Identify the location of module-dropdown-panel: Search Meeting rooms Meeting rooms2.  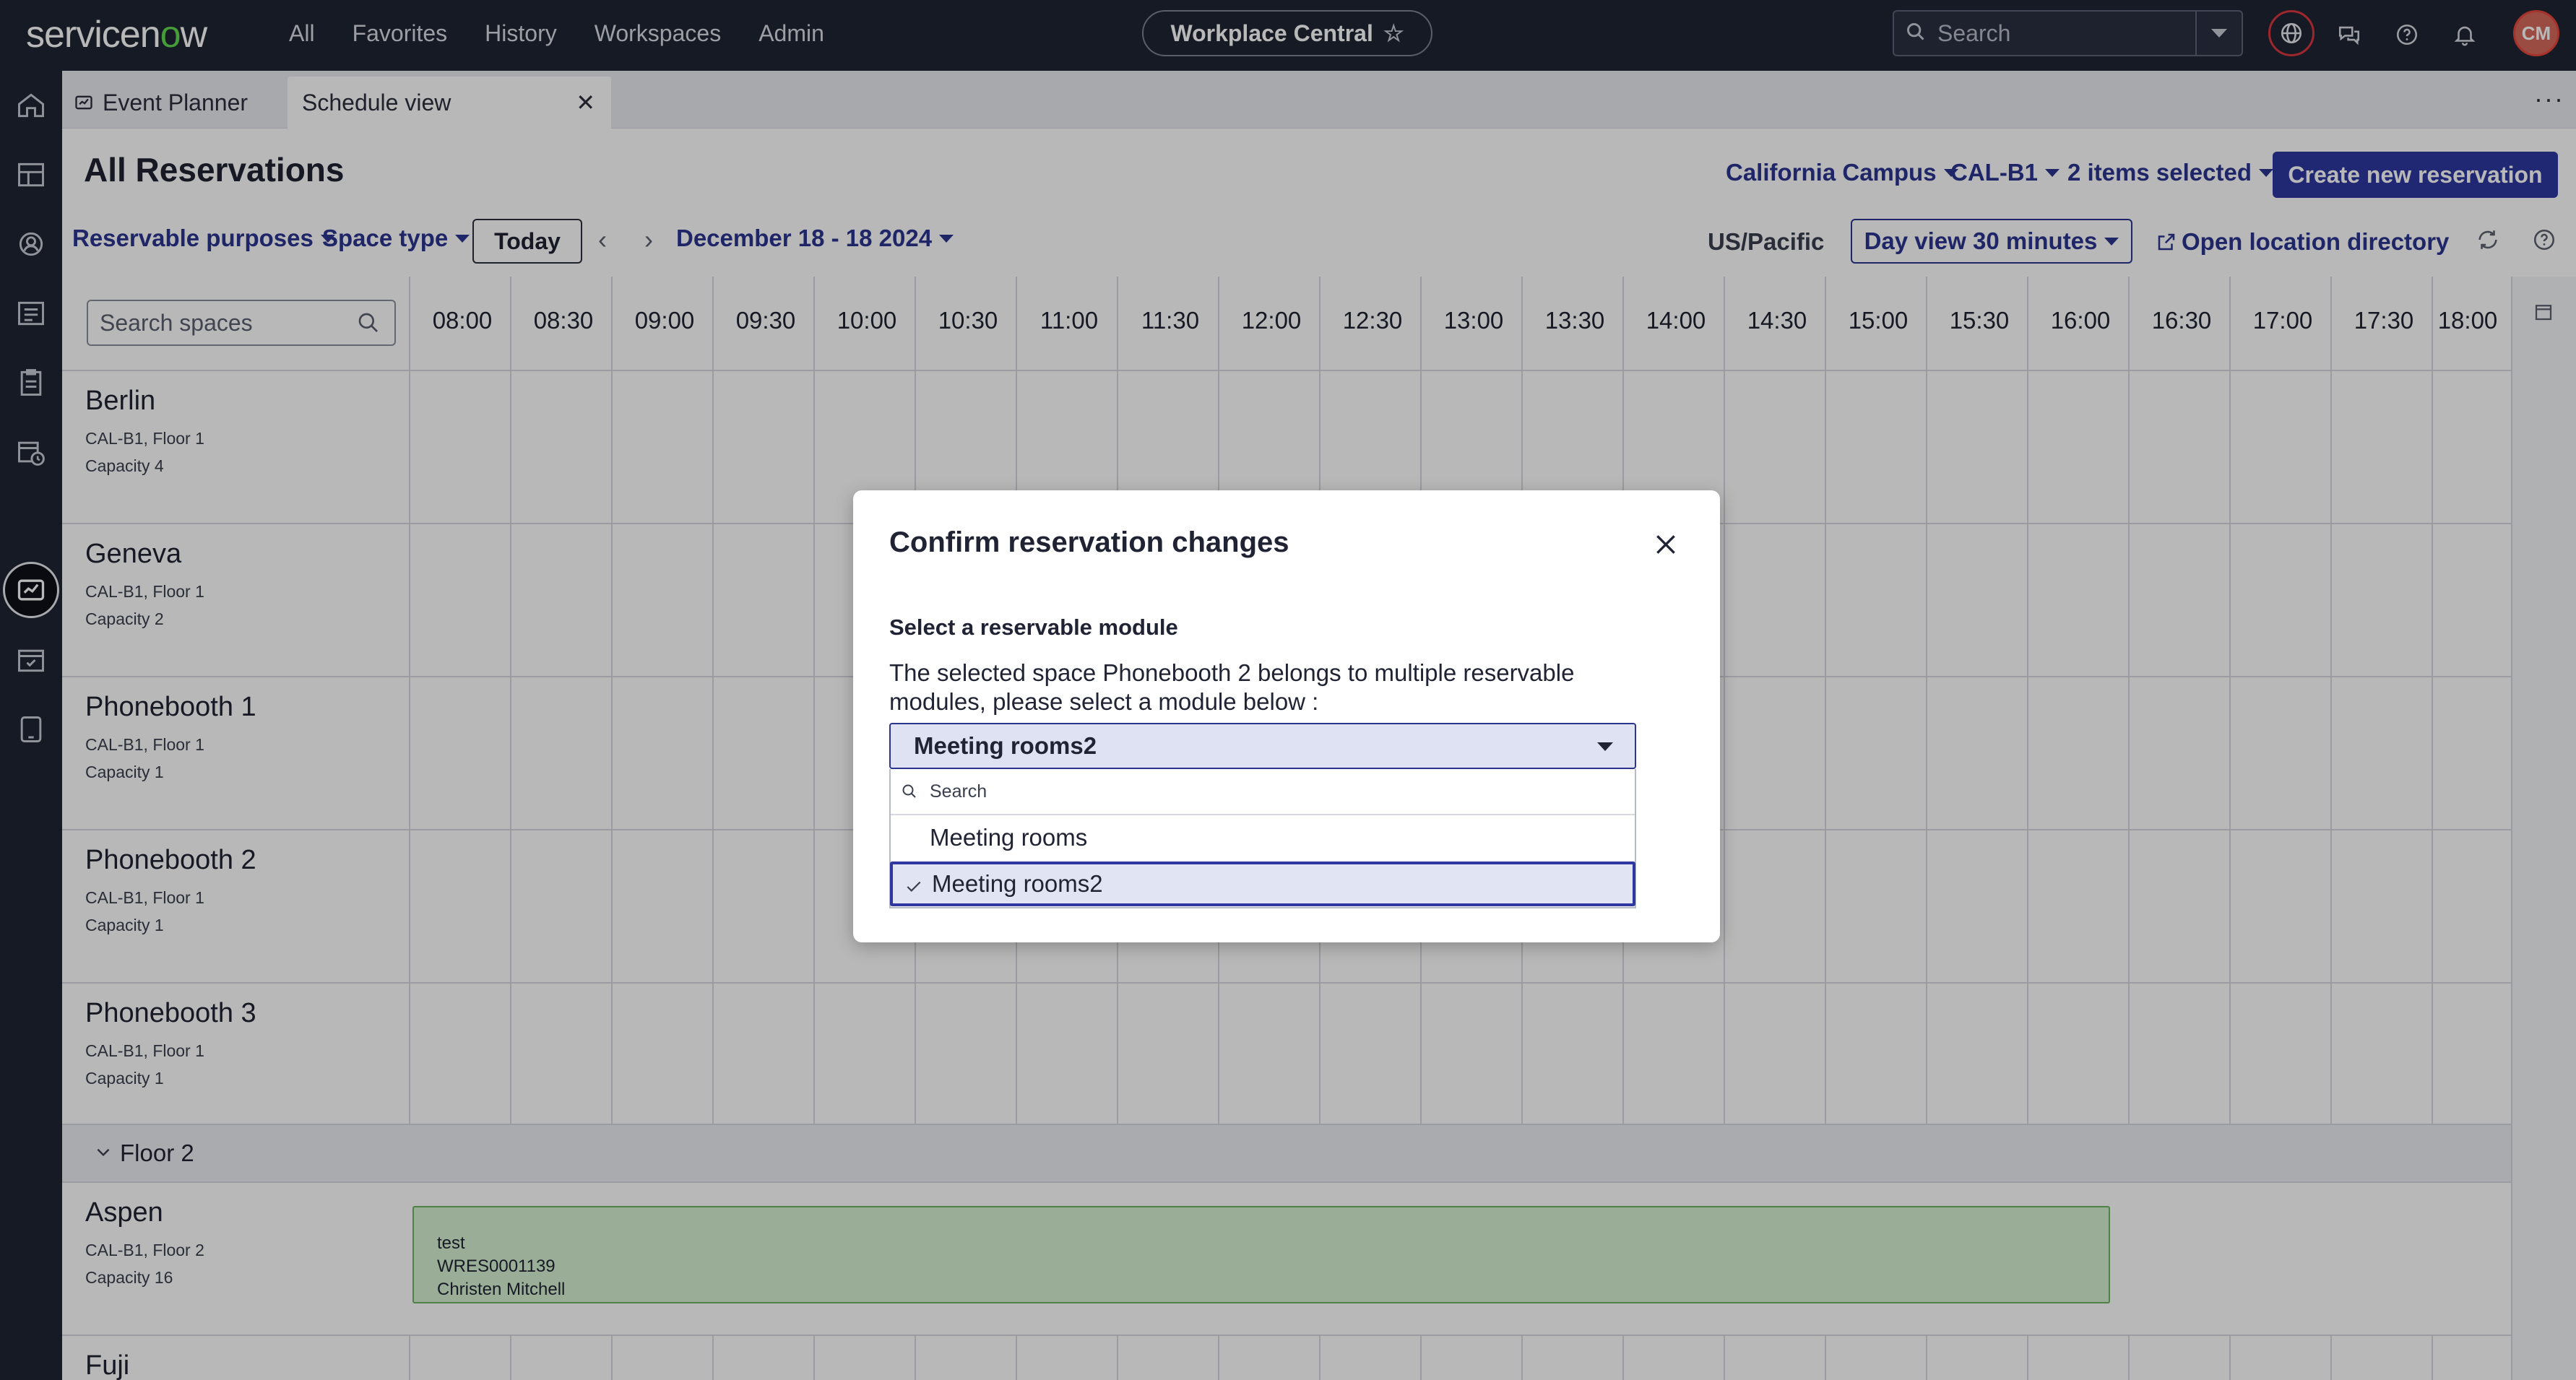
(1262, 839).